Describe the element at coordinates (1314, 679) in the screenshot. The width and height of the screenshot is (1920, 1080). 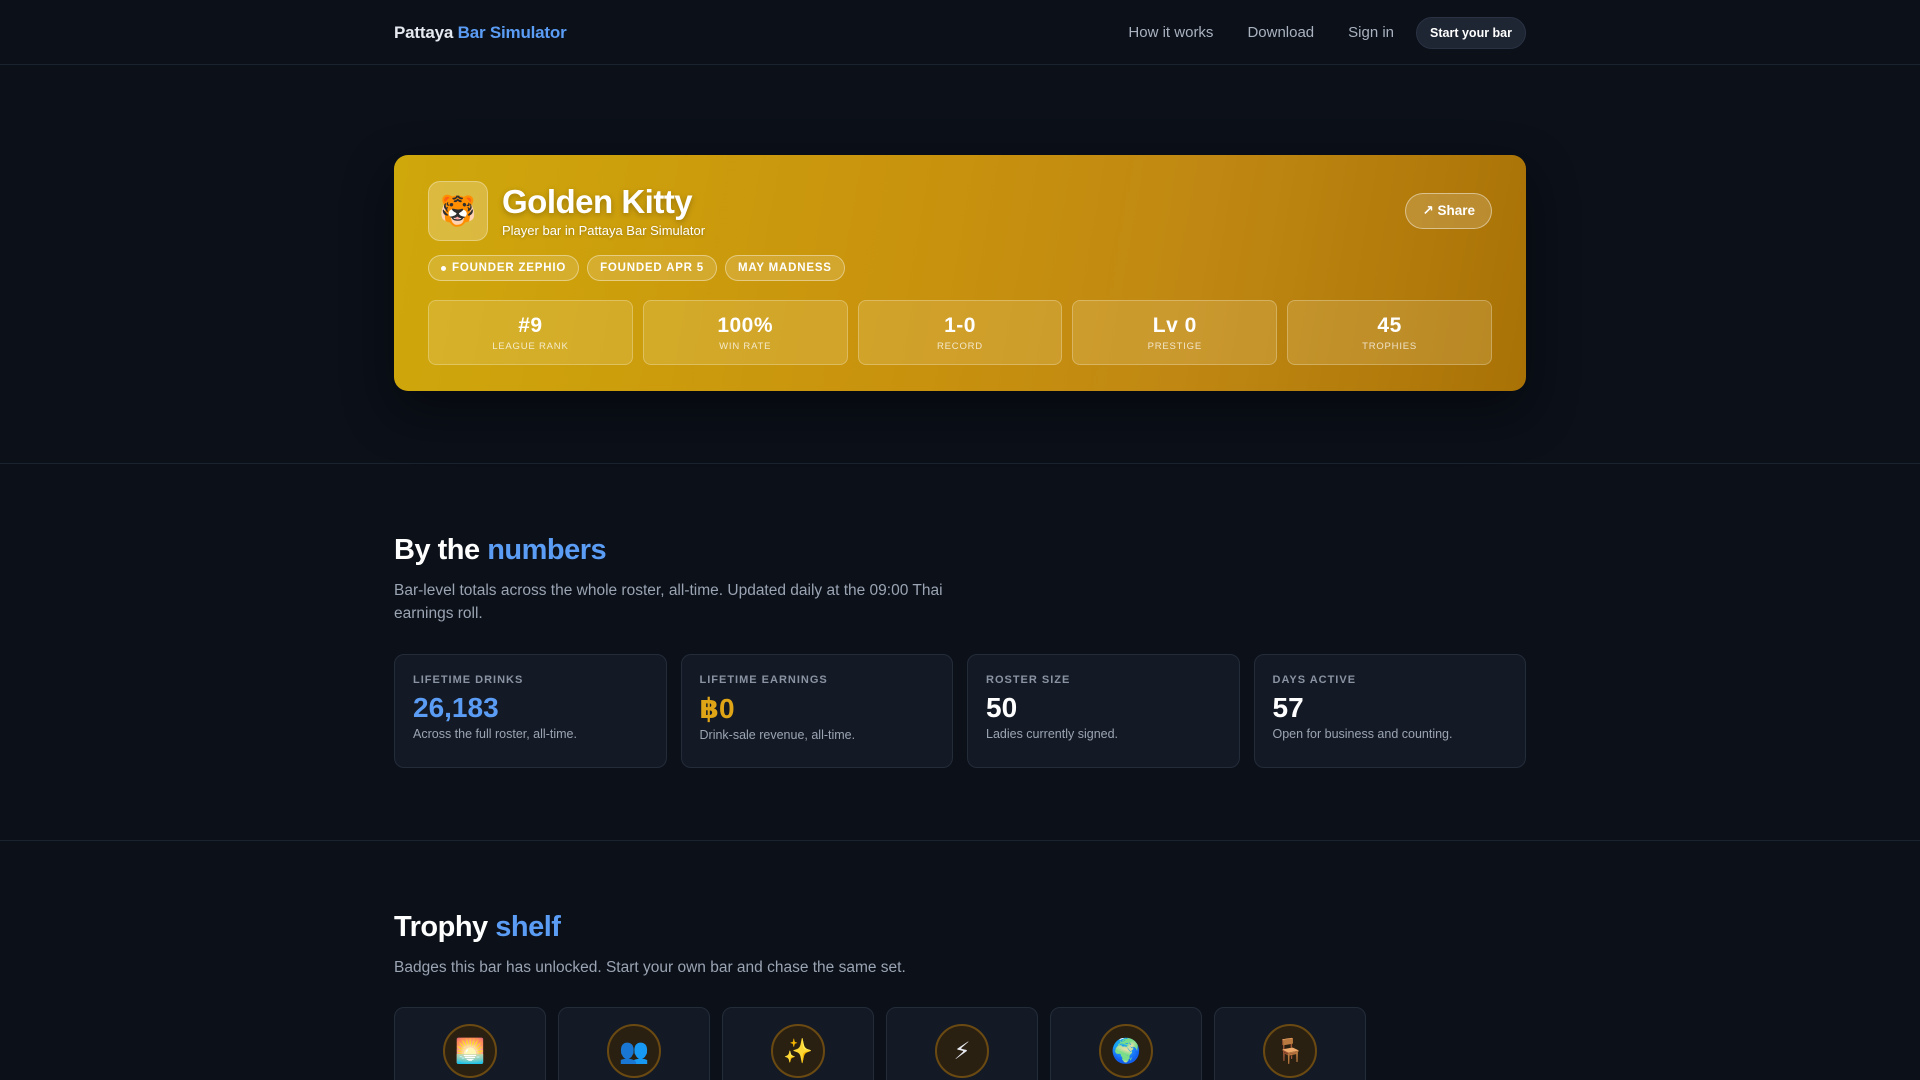
I see `metric-label: DAYS ACTIVE` at that location.